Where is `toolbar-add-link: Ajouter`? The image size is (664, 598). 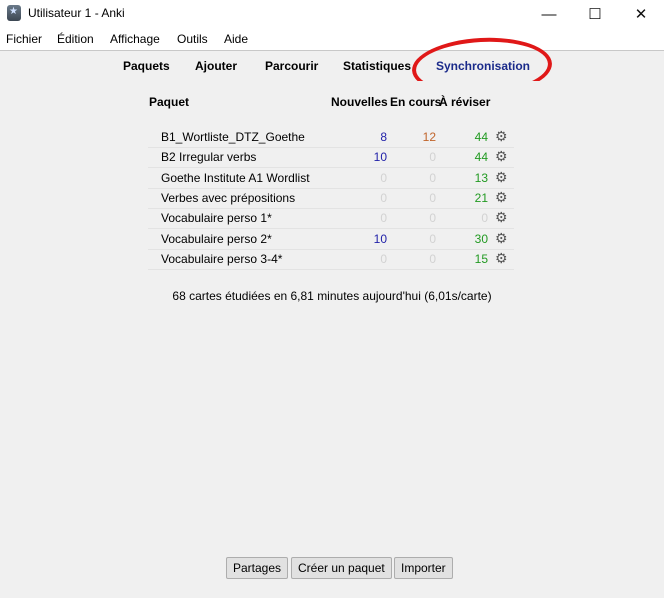 toolbar-add-link: Ajouter is located at coordinates (216, 66).